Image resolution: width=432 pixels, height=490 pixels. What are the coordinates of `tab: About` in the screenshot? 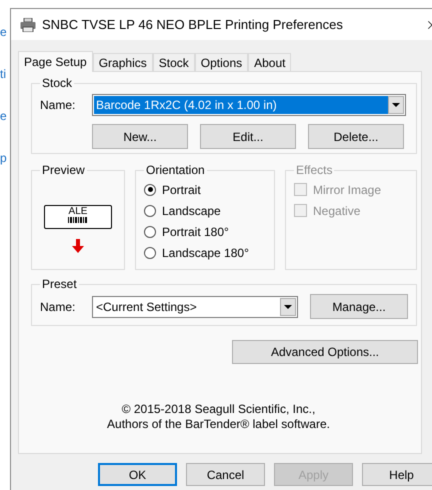 It's located at (270, 62).